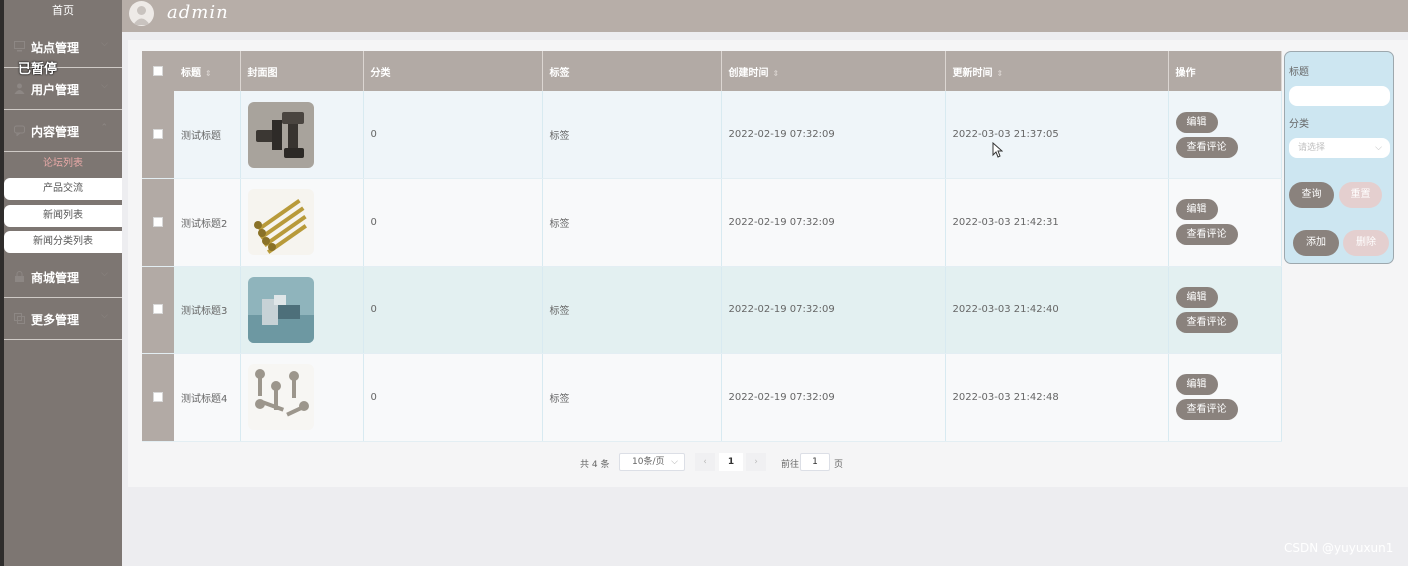  What do you see at coordinates (1339, 96) in the screenshot?
I see `title-search-input` at bounding box center [1339, 96].